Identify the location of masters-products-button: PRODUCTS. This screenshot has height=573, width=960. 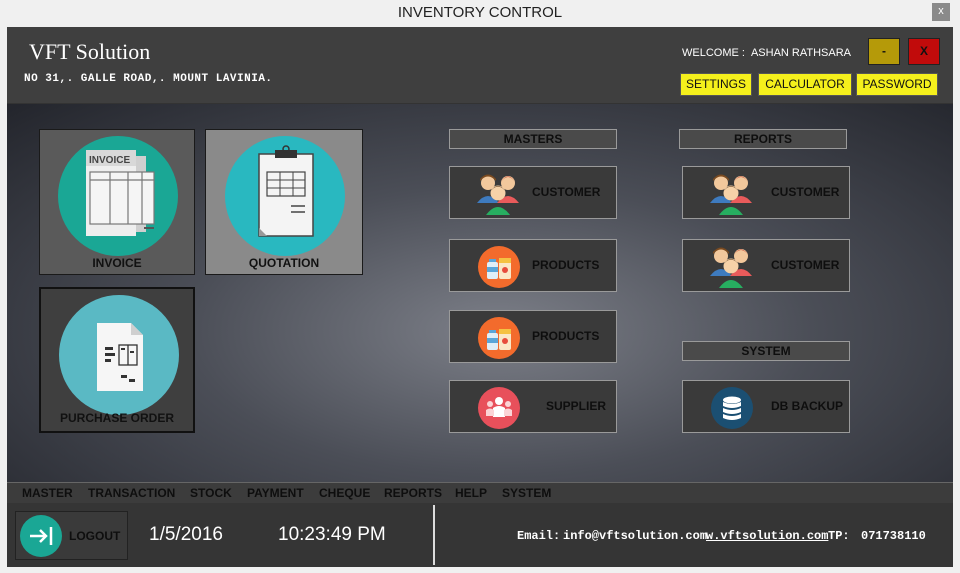
(533, 265).